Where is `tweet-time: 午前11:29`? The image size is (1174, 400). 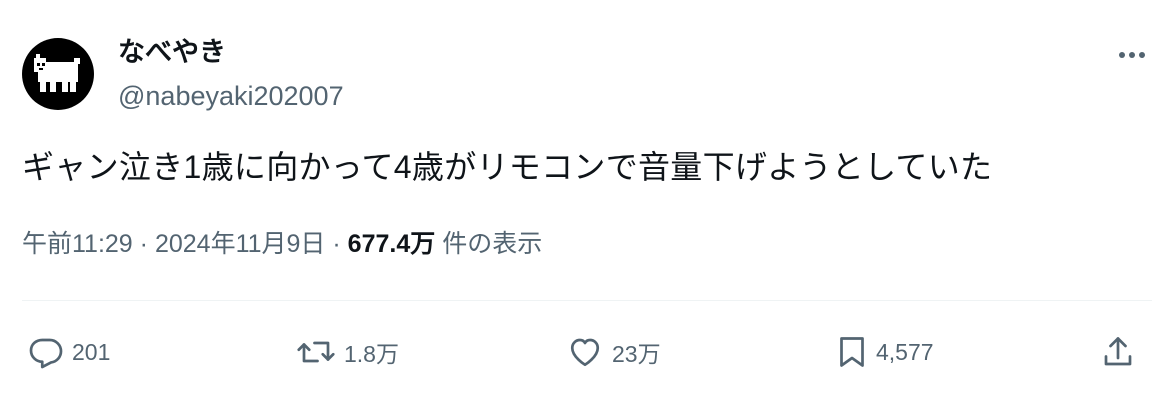 tweet-time: 午前11:29 is located at coordinates (77, 244).